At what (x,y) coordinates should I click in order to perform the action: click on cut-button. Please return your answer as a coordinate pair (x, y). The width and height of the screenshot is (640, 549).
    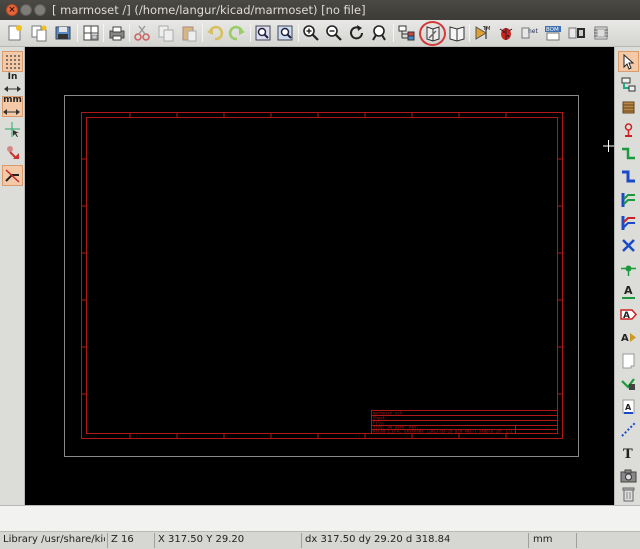
    Looking at the image, I should click on (142, 33).